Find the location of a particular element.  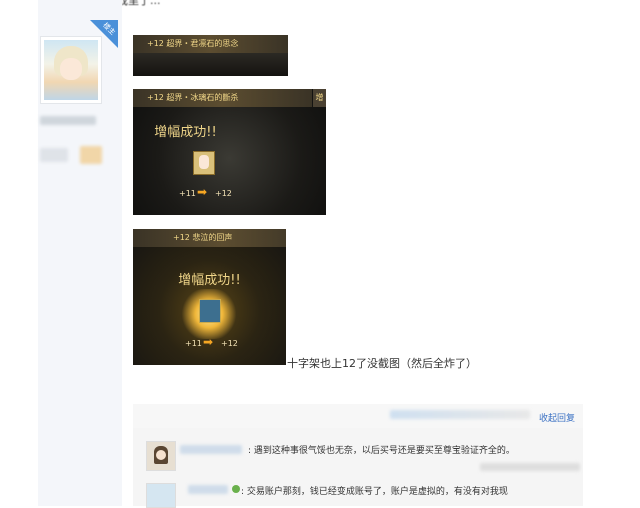

frame-decoration is located at coordinates (210, 64).